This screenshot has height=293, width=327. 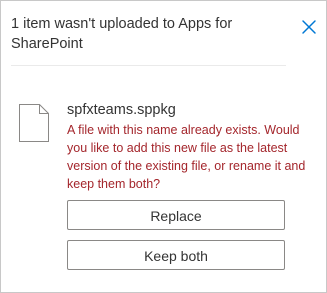 What do you see at coordinates (34, 123) in the screenshot?
I see `file-icon` at bounding box center [34, 123].